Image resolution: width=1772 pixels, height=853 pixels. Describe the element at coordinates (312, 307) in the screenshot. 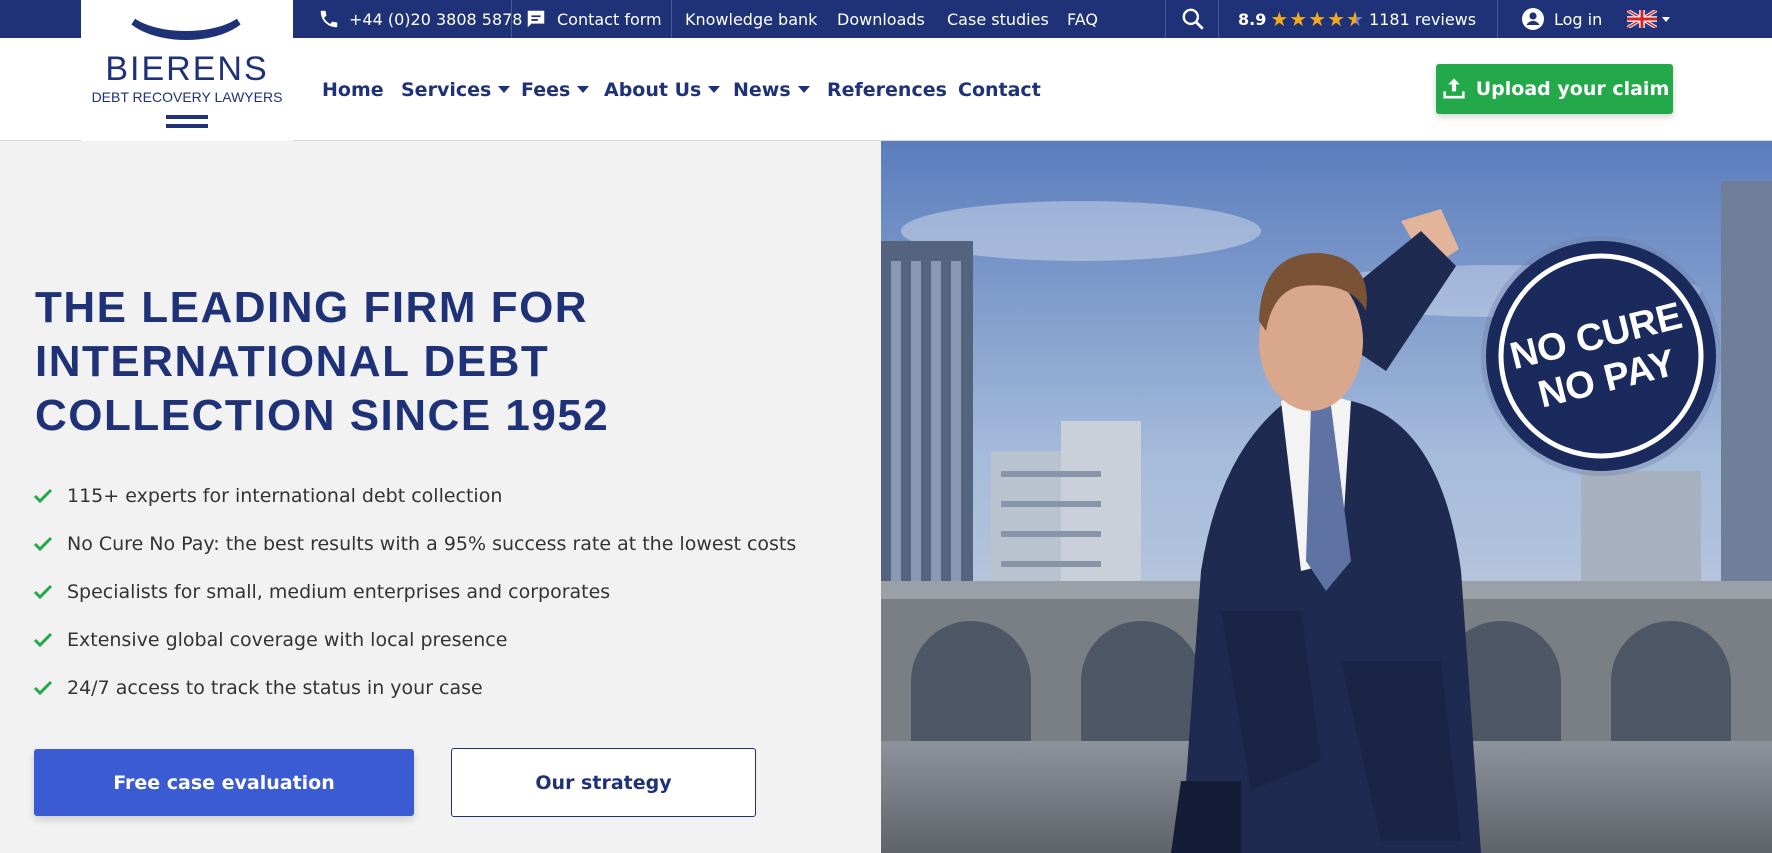

I see `headline-line: THE LEADING FIRM FOR` at that location.